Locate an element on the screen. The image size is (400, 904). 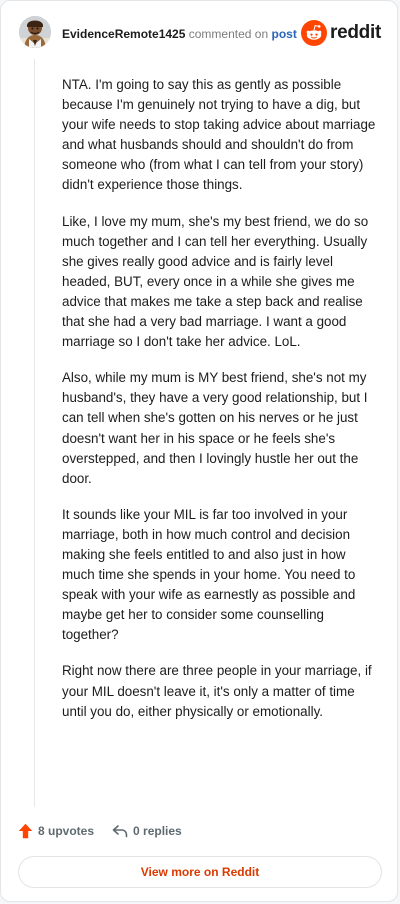
reddit-snoo-icon is located at coordinates (314, 33).